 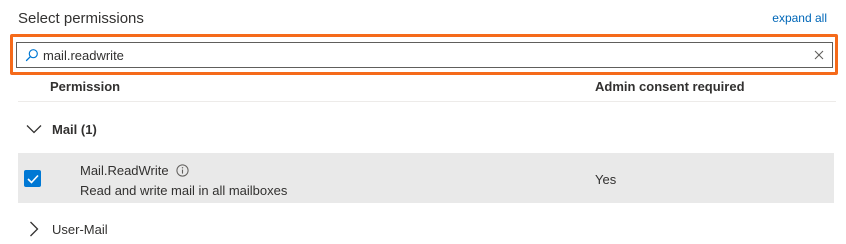 I want to click on chevron-down-icon, so click(x=34, y=129).